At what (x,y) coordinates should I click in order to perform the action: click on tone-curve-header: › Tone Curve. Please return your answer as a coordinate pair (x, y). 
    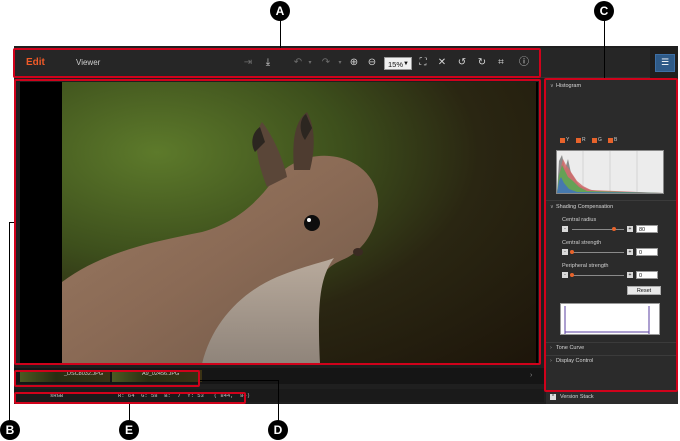
    Looking at the image, I should click on (567, 348).